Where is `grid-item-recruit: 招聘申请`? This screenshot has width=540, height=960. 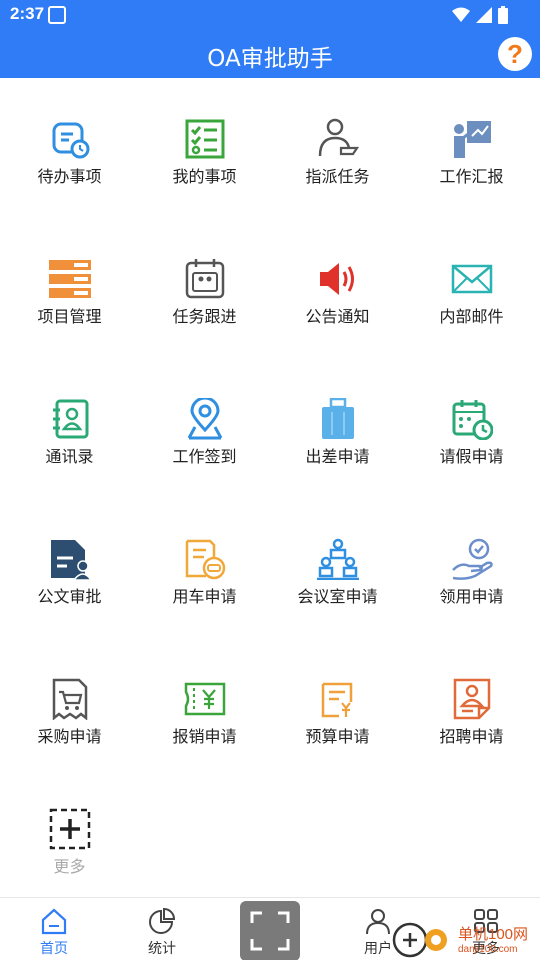
grid-item-recruit: 招聘申请 is located at coordinates (471, 708).